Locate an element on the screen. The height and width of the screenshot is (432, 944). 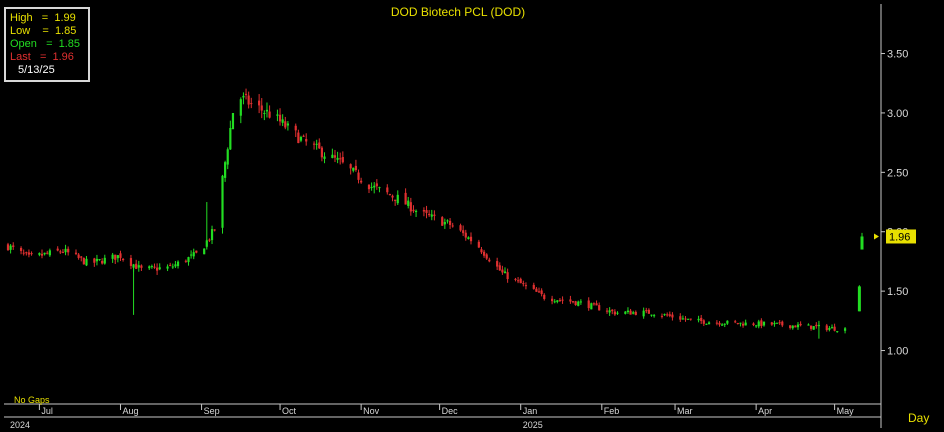
x-tick-label: Sep is located at coordinates (212, 411).